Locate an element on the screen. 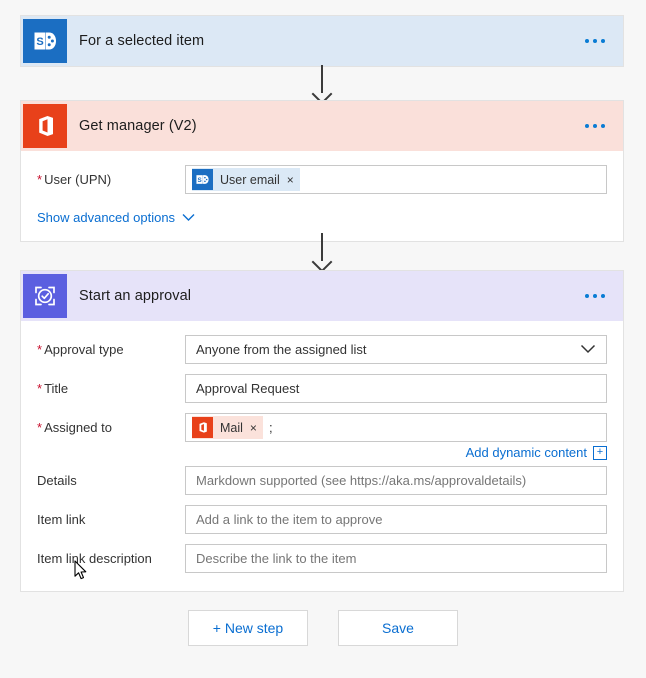 Image resolution: width=646 pixels, height=678 pixels. user-upn-control: S User email × is located at coordinates (396, 179).